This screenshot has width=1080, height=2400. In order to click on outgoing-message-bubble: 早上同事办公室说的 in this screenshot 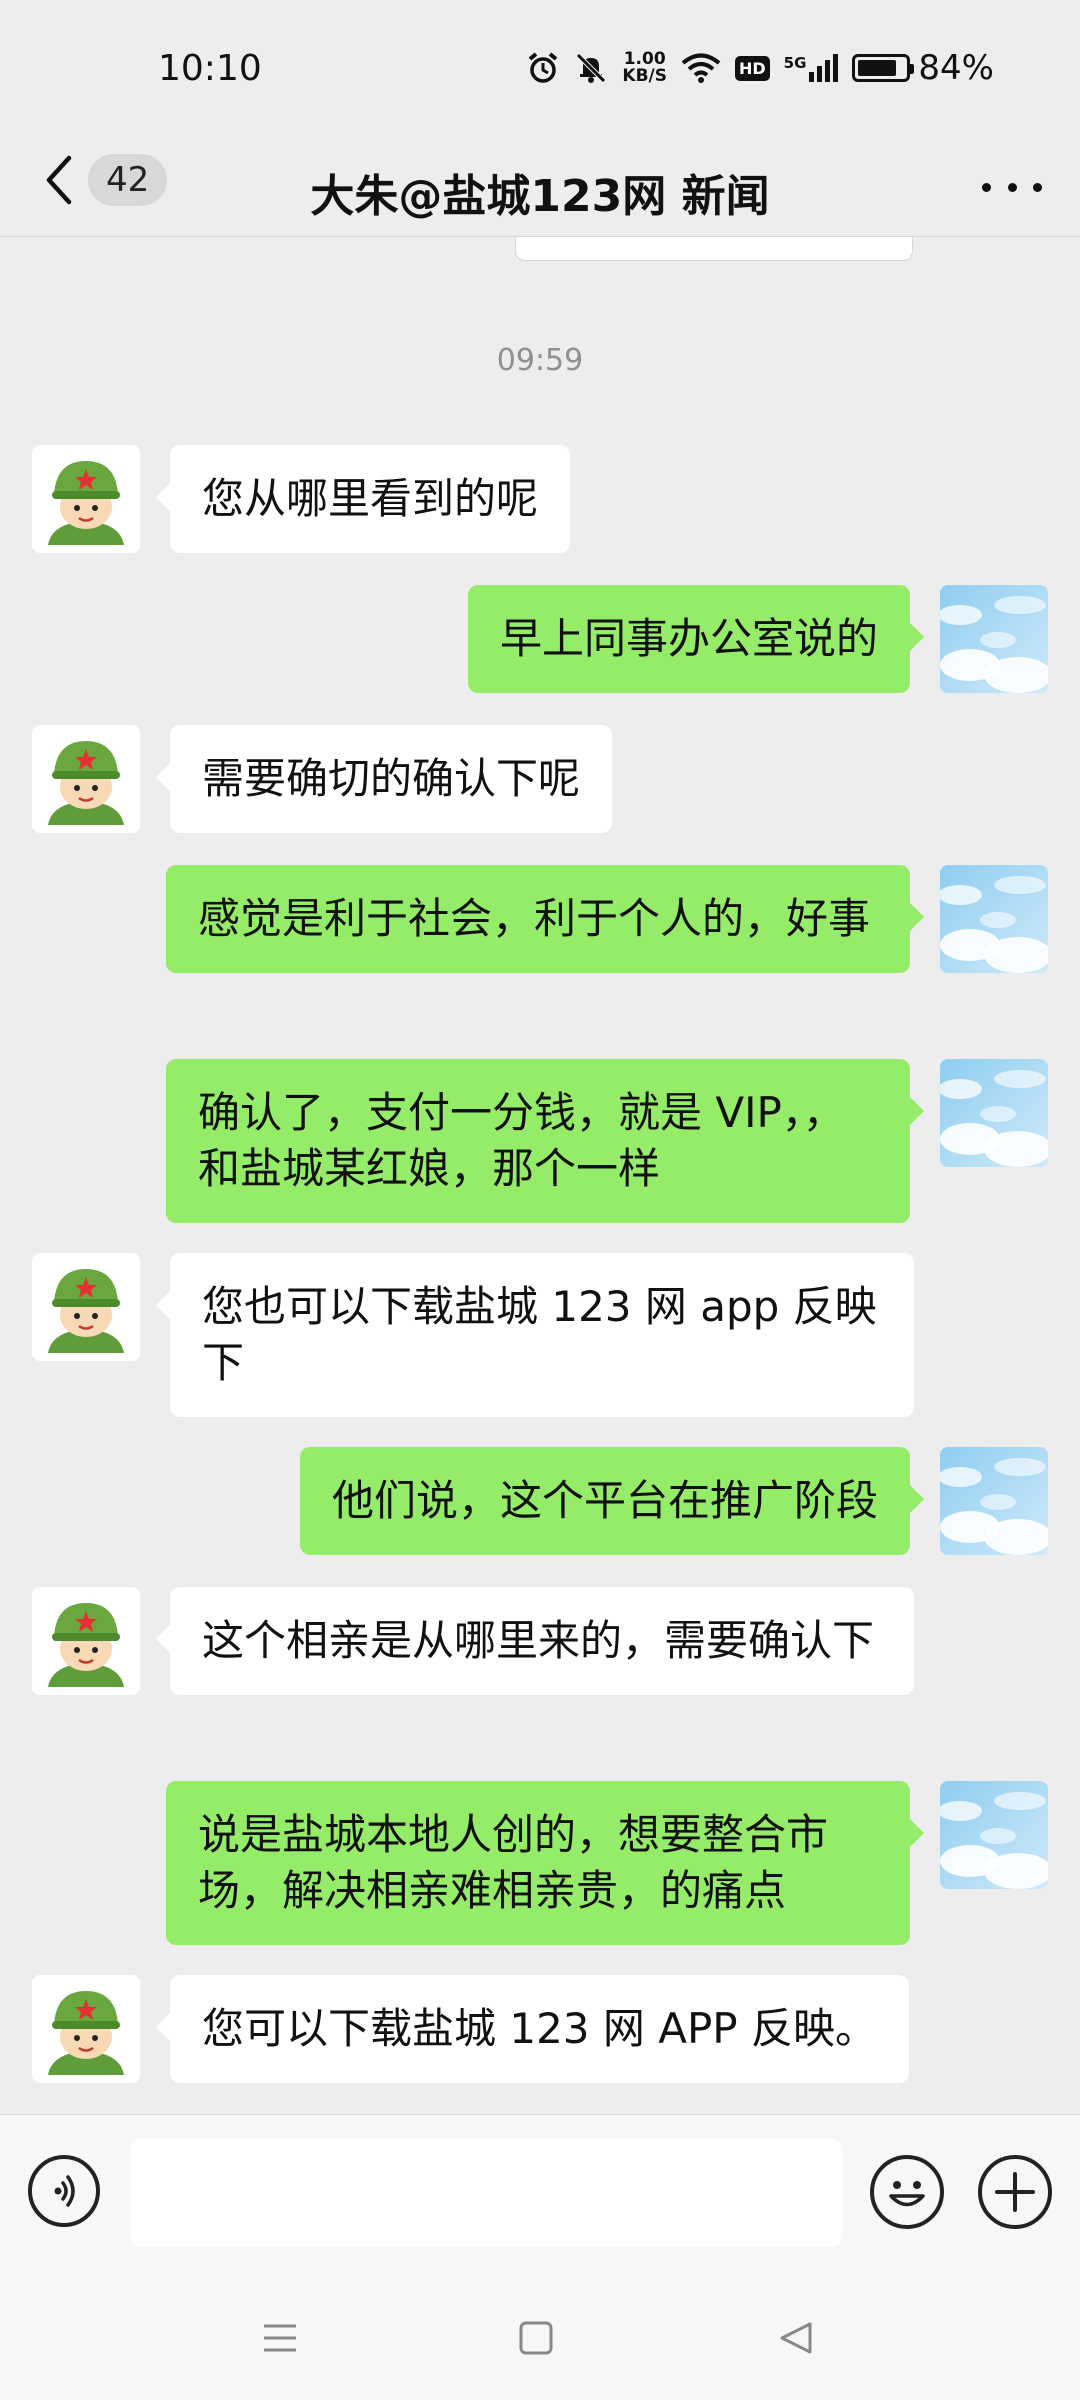, I will do `click(696, 639)`.